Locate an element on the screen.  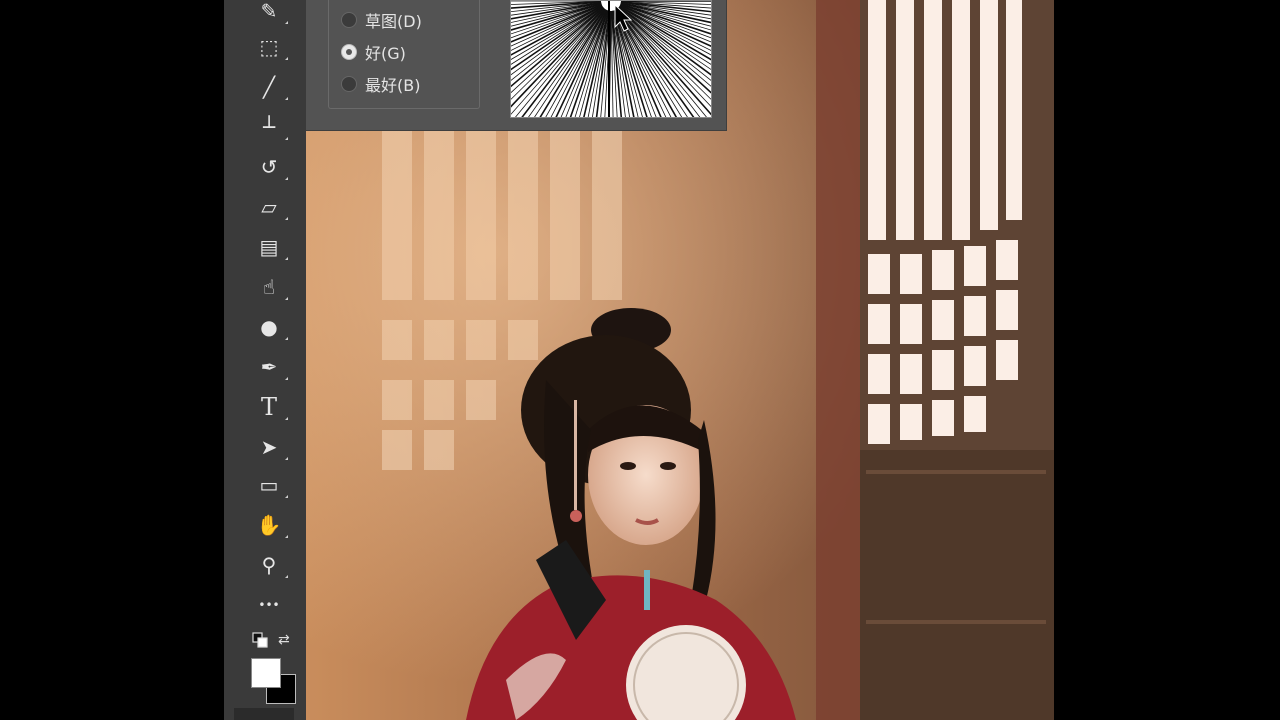
foreground-color-swatch is located at coordinates (266, 673).